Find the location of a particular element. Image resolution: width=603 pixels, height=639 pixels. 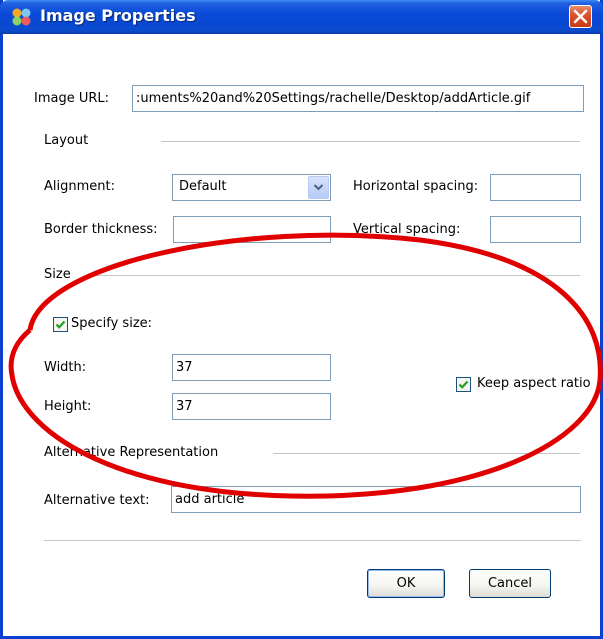

keep-aspect-ratio-label: Keep aspect ratio is located at coordinates (534, 383).